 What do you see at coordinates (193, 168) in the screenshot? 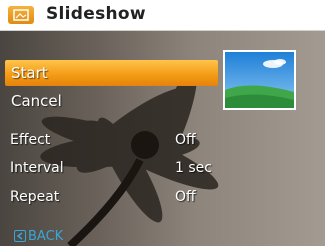
I see `setting-interval-value: 1 sec` at bounding box center [193, 168].